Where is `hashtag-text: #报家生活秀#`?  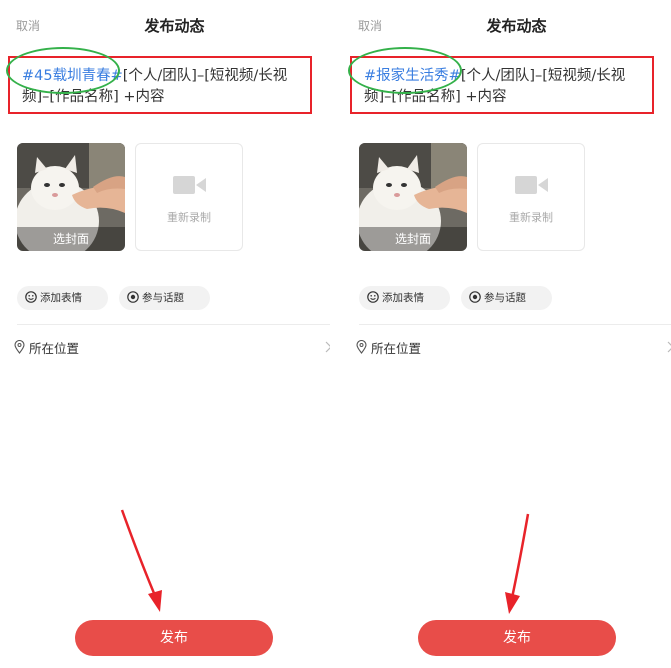
hashtag-text: #报家生活秀# is located at coordinates (412, 76).